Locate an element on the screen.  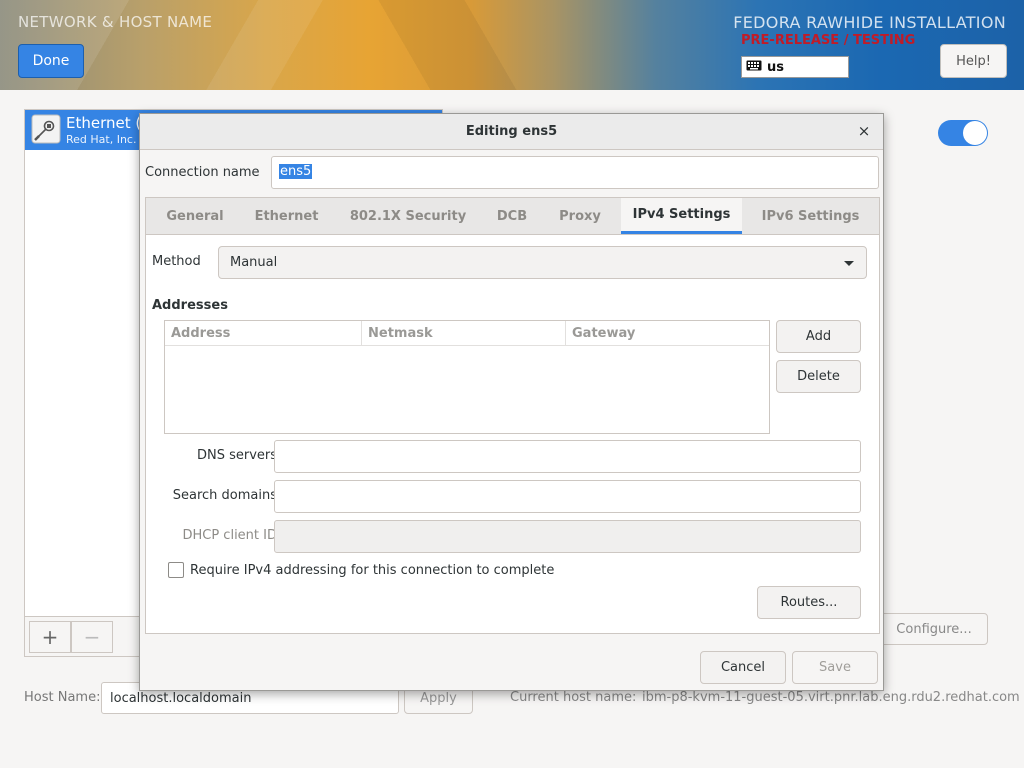
tab-proxy: Proxy is located at coordinates (580, 216).